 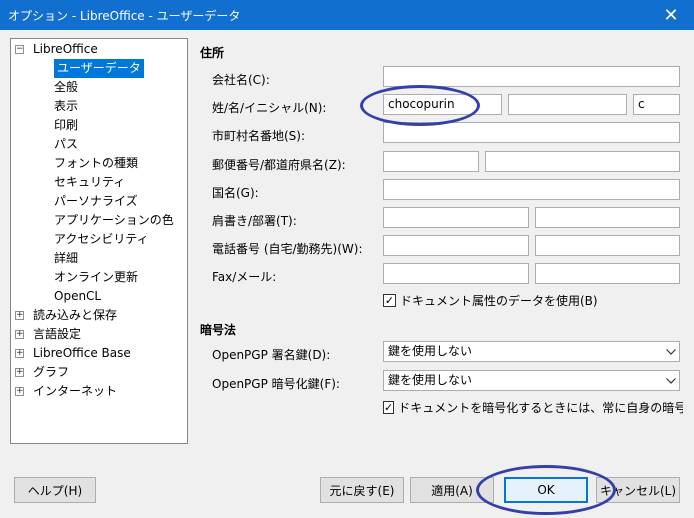 I want to click on tree-item-label: オンライン更新, so click(x=96, y=277).